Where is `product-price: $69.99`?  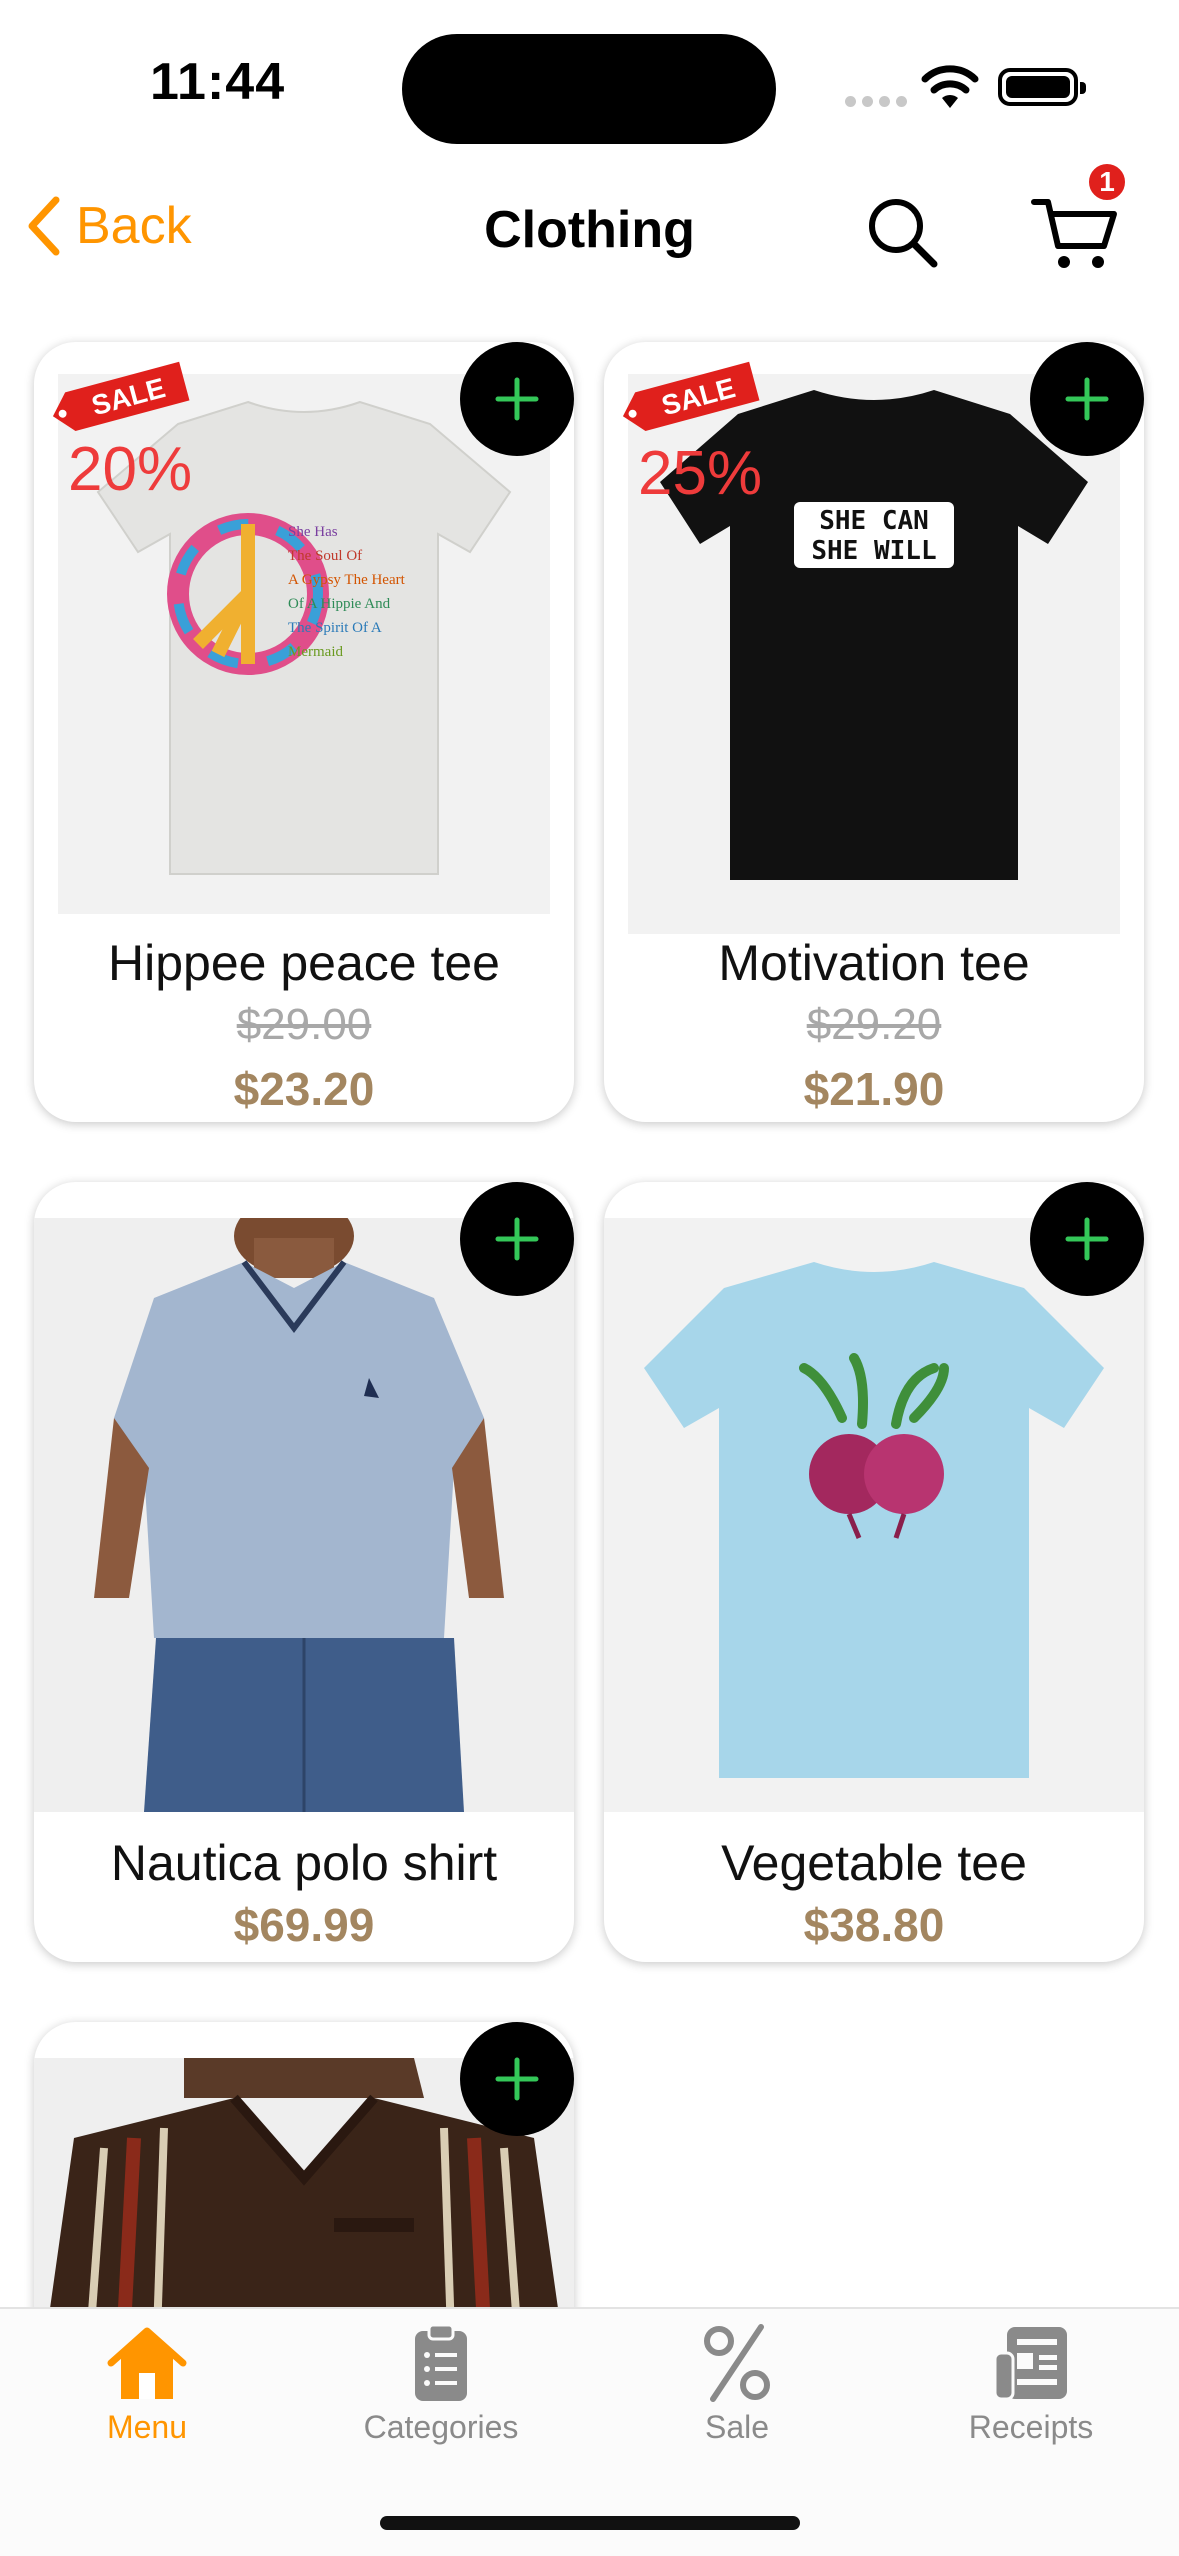
product-price: $69.99 is located at coordinates (304, 1925).